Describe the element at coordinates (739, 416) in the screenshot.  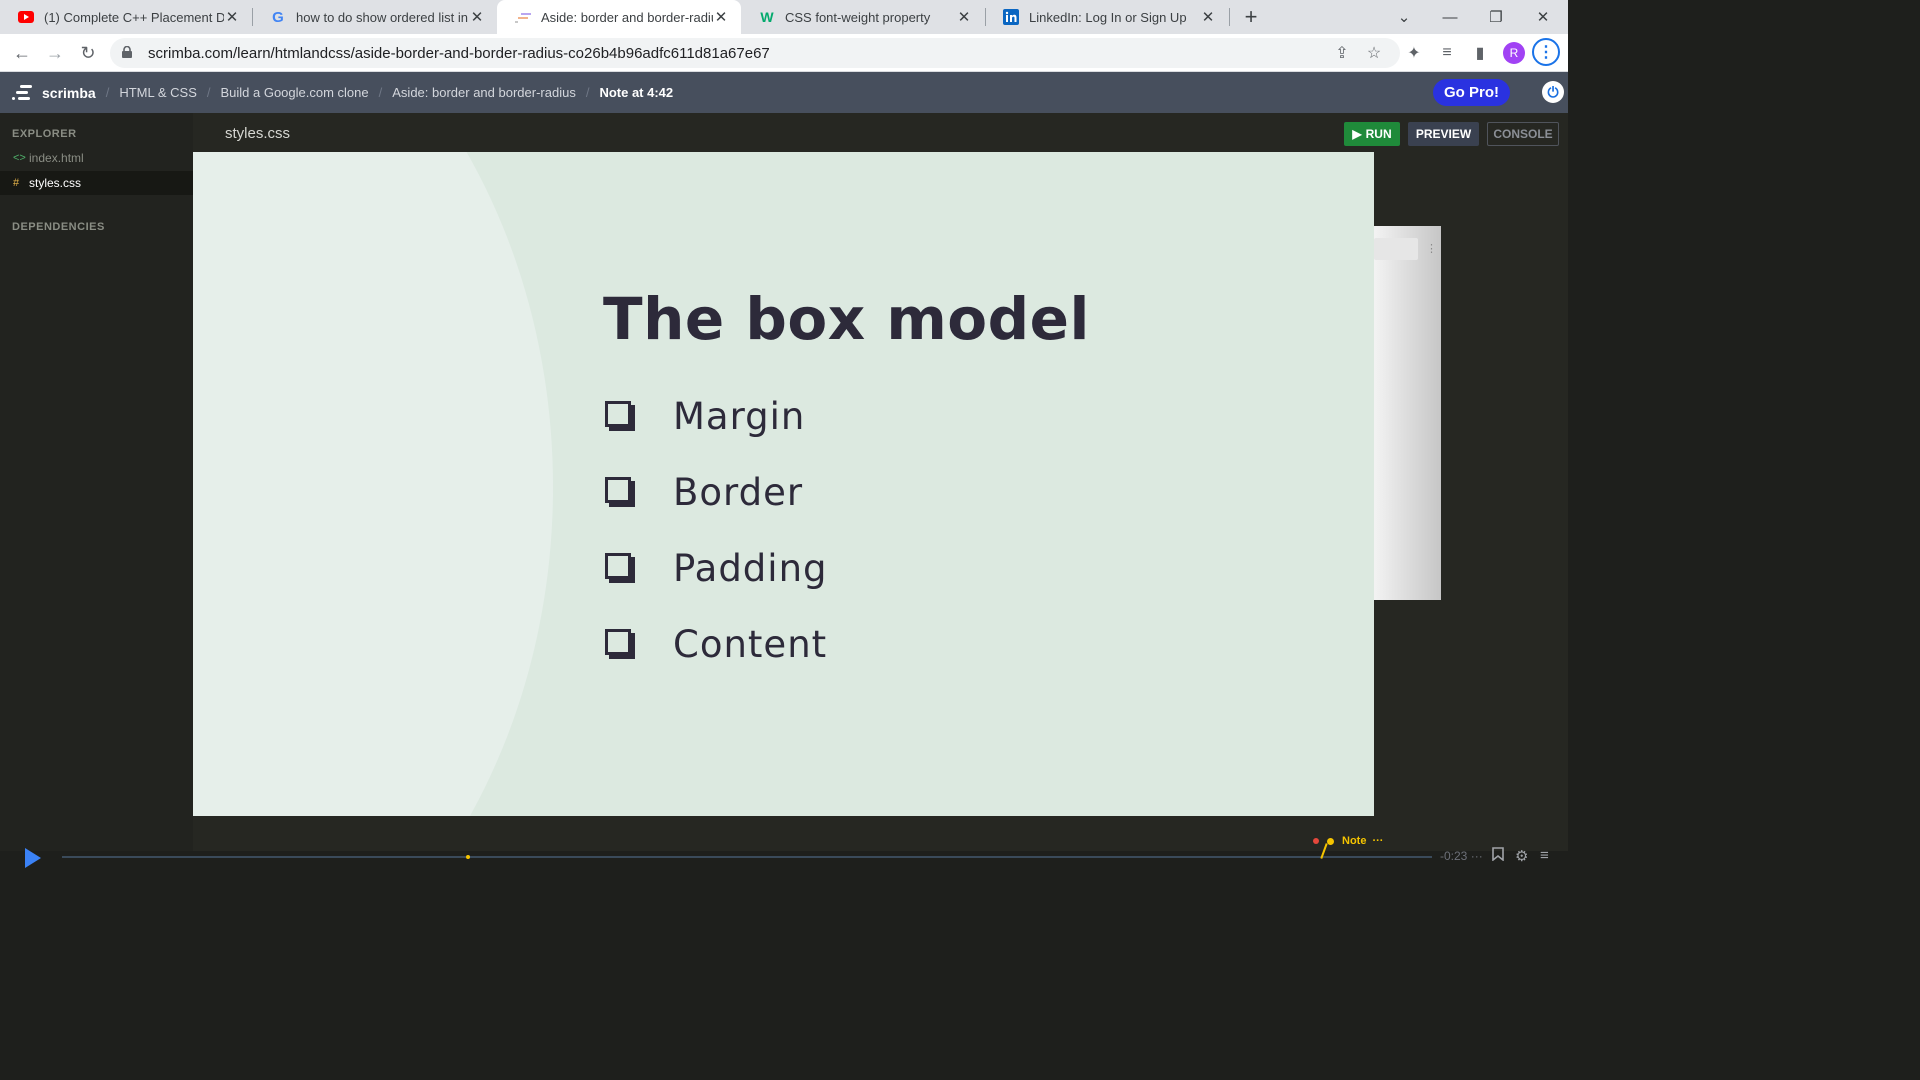
I see `slide-item-label: Margin` at that location.